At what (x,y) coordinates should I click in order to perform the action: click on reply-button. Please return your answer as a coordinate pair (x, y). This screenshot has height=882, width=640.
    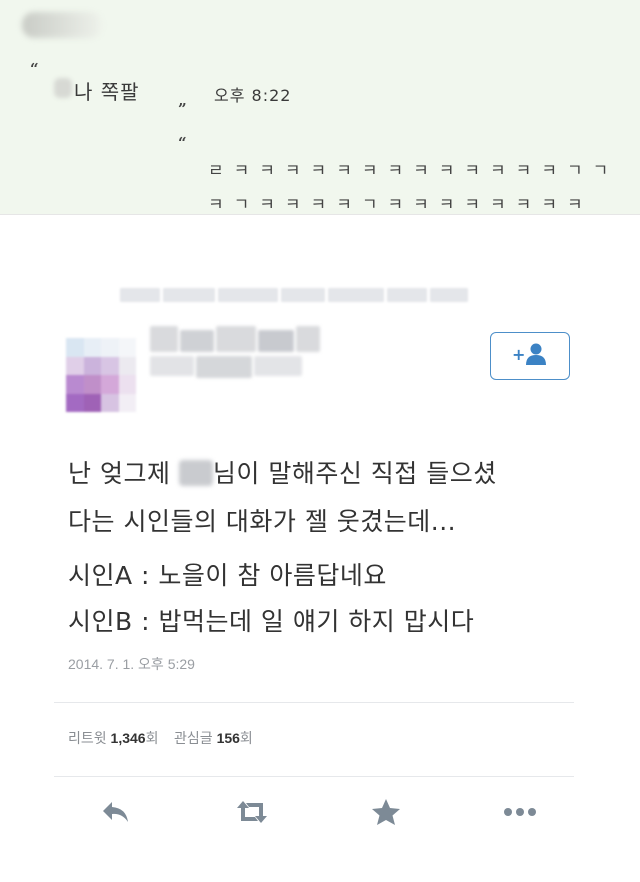
    Looking at the image, I should click on (116, 812).